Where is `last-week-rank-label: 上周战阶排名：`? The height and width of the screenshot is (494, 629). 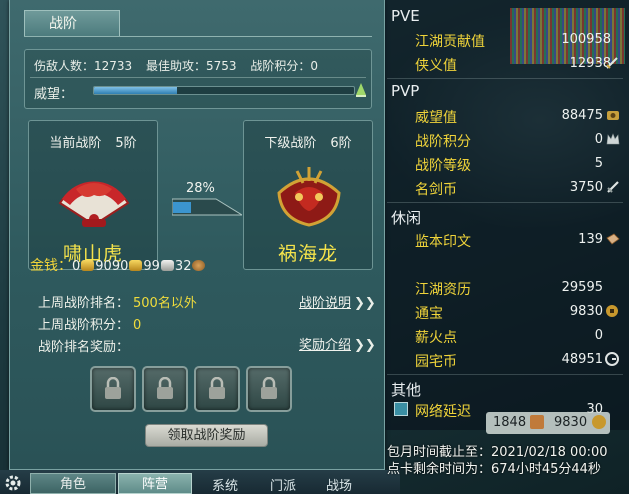 last-week-rank-label: 上周战阶排名： is located at coordinates (84, 303).